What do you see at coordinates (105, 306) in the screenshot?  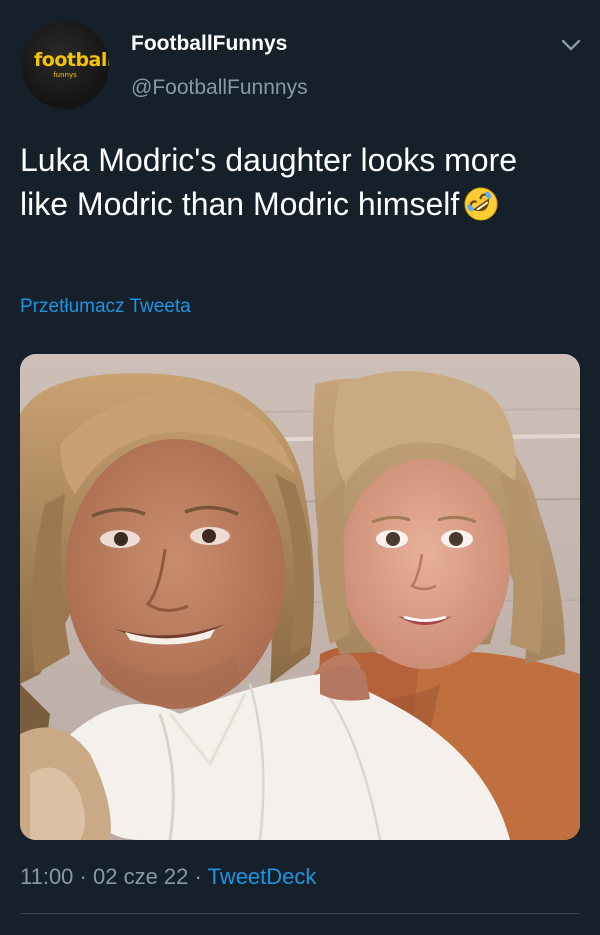 I see `translate-tweet-link: Przetłumacz Tweeta` at bounding box center [105, 306].